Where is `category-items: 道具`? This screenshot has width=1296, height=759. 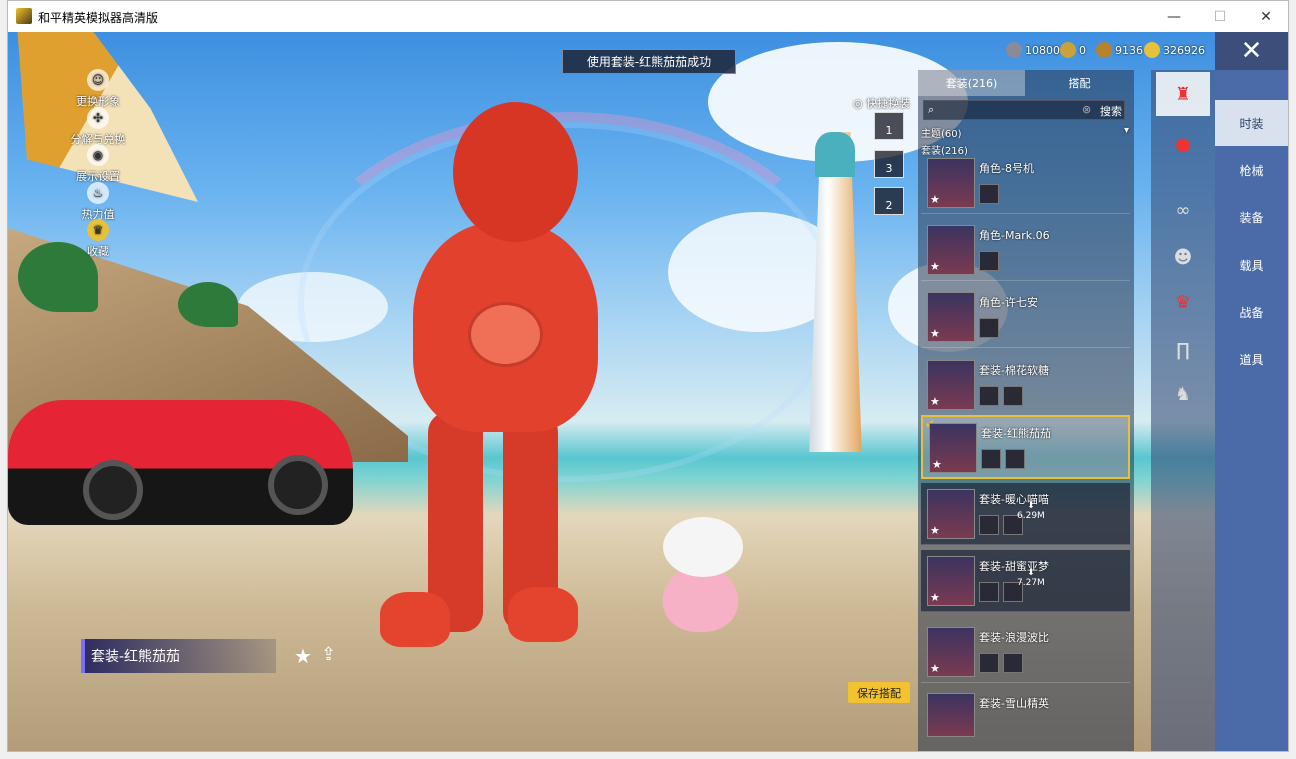 category-items: 道具 is located at coordinates (1251, 359).